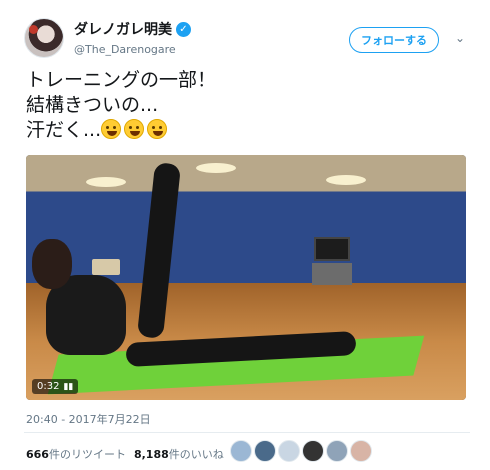 The image size is (490, 470). What do you see at coordinates (151, 454) in the screenshot?
I see `like-count: 8,188` at bounding box center [151, 454].